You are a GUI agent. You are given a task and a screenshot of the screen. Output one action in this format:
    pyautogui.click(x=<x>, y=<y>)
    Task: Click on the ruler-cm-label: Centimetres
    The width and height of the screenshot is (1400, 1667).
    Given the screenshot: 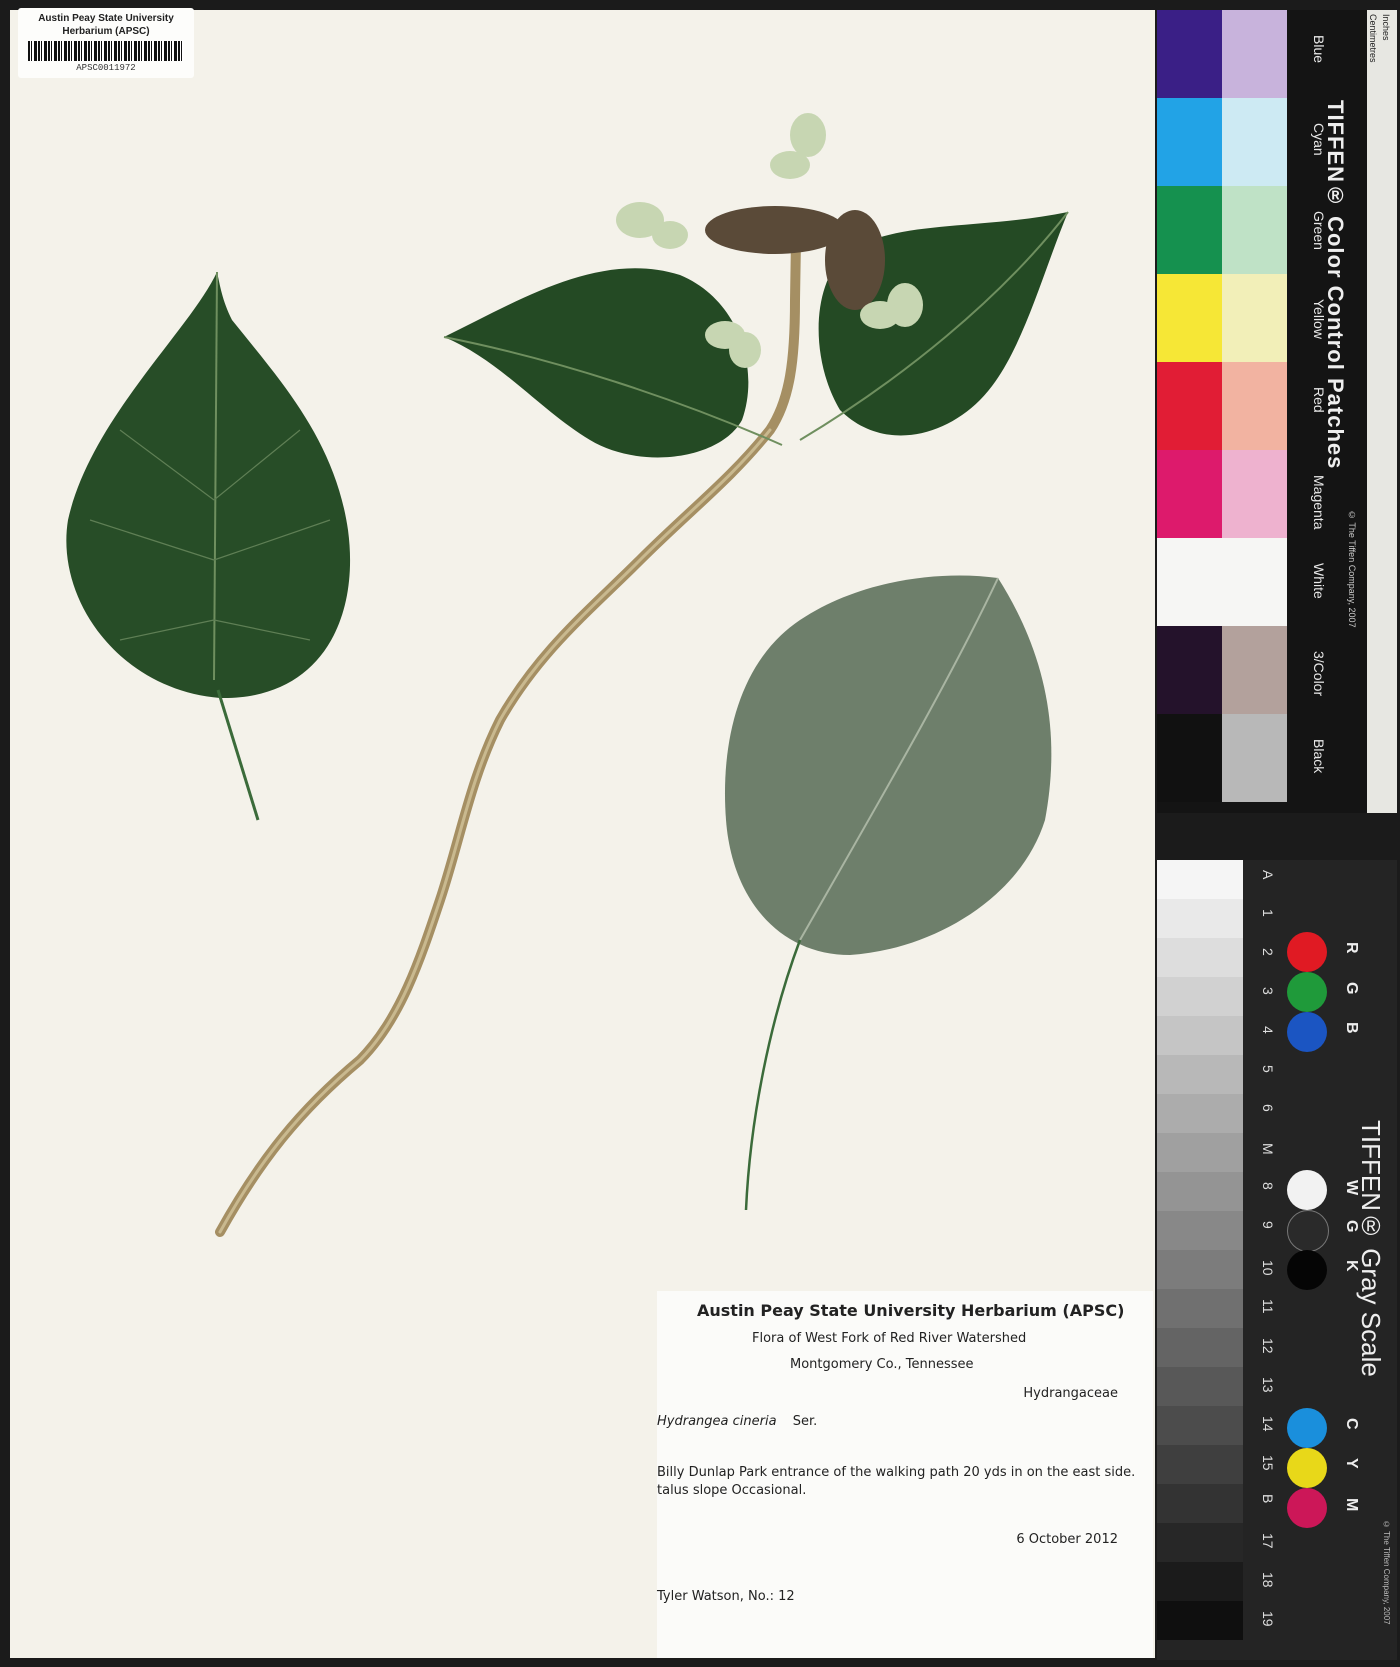 What is the action you would take?
    pyautogui.click(x=1373, y=38)
    